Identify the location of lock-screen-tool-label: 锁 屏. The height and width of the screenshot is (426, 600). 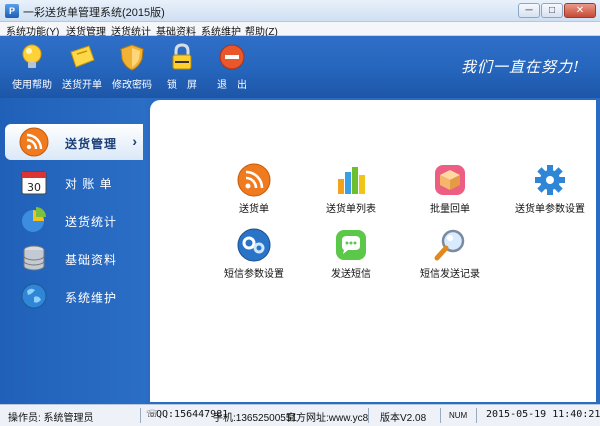
(182, 85).